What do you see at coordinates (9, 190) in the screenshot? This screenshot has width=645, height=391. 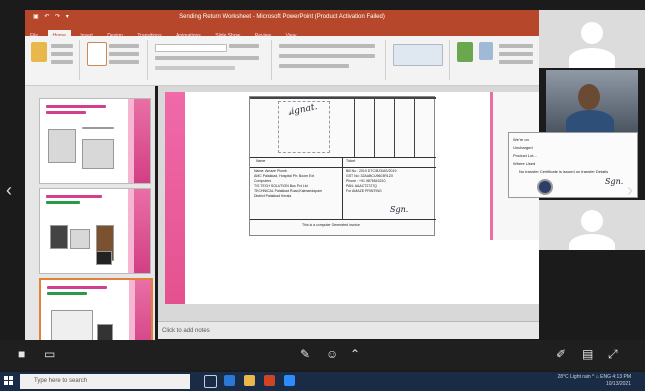 I see `previous-arrow-icon: ‹` at bounding box center [9, 190].